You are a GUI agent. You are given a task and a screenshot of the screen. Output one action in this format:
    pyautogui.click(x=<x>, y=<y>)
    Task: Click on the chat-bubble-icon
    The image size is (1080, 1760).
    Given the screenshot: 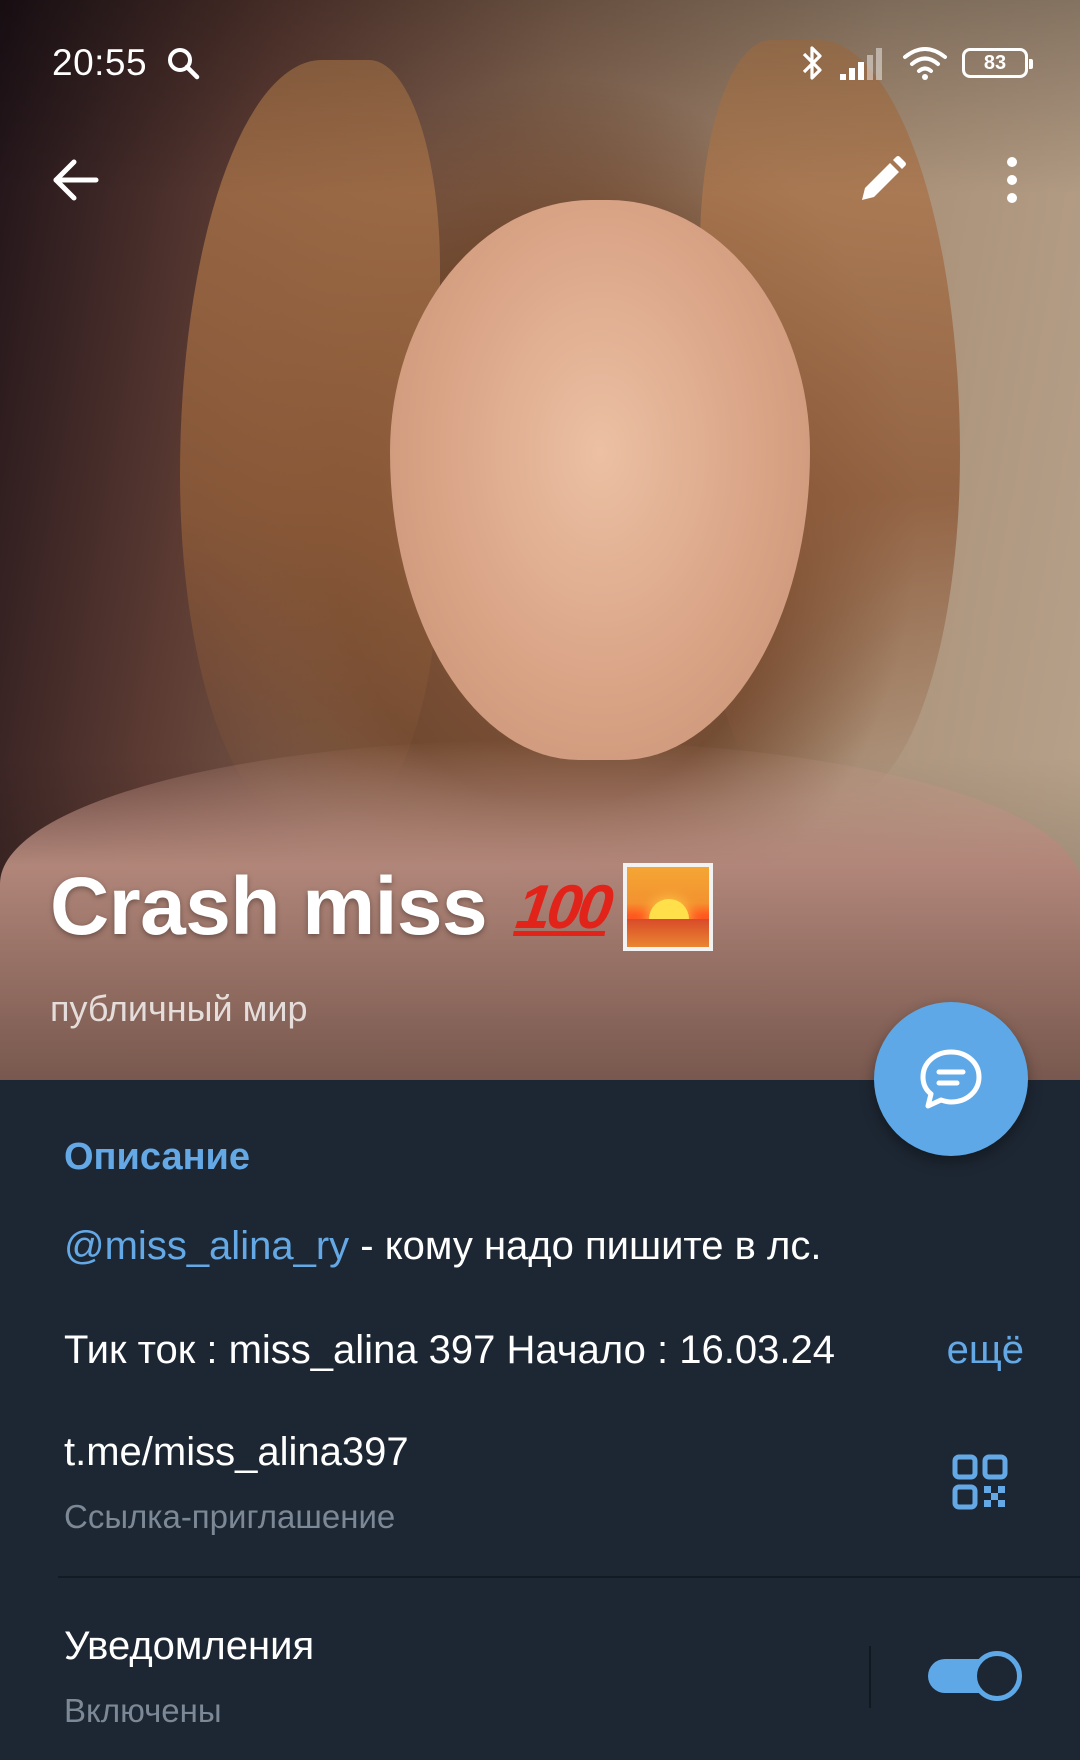 What is the action you would take?
    pyautogui.click(x=951, y=1079)
    